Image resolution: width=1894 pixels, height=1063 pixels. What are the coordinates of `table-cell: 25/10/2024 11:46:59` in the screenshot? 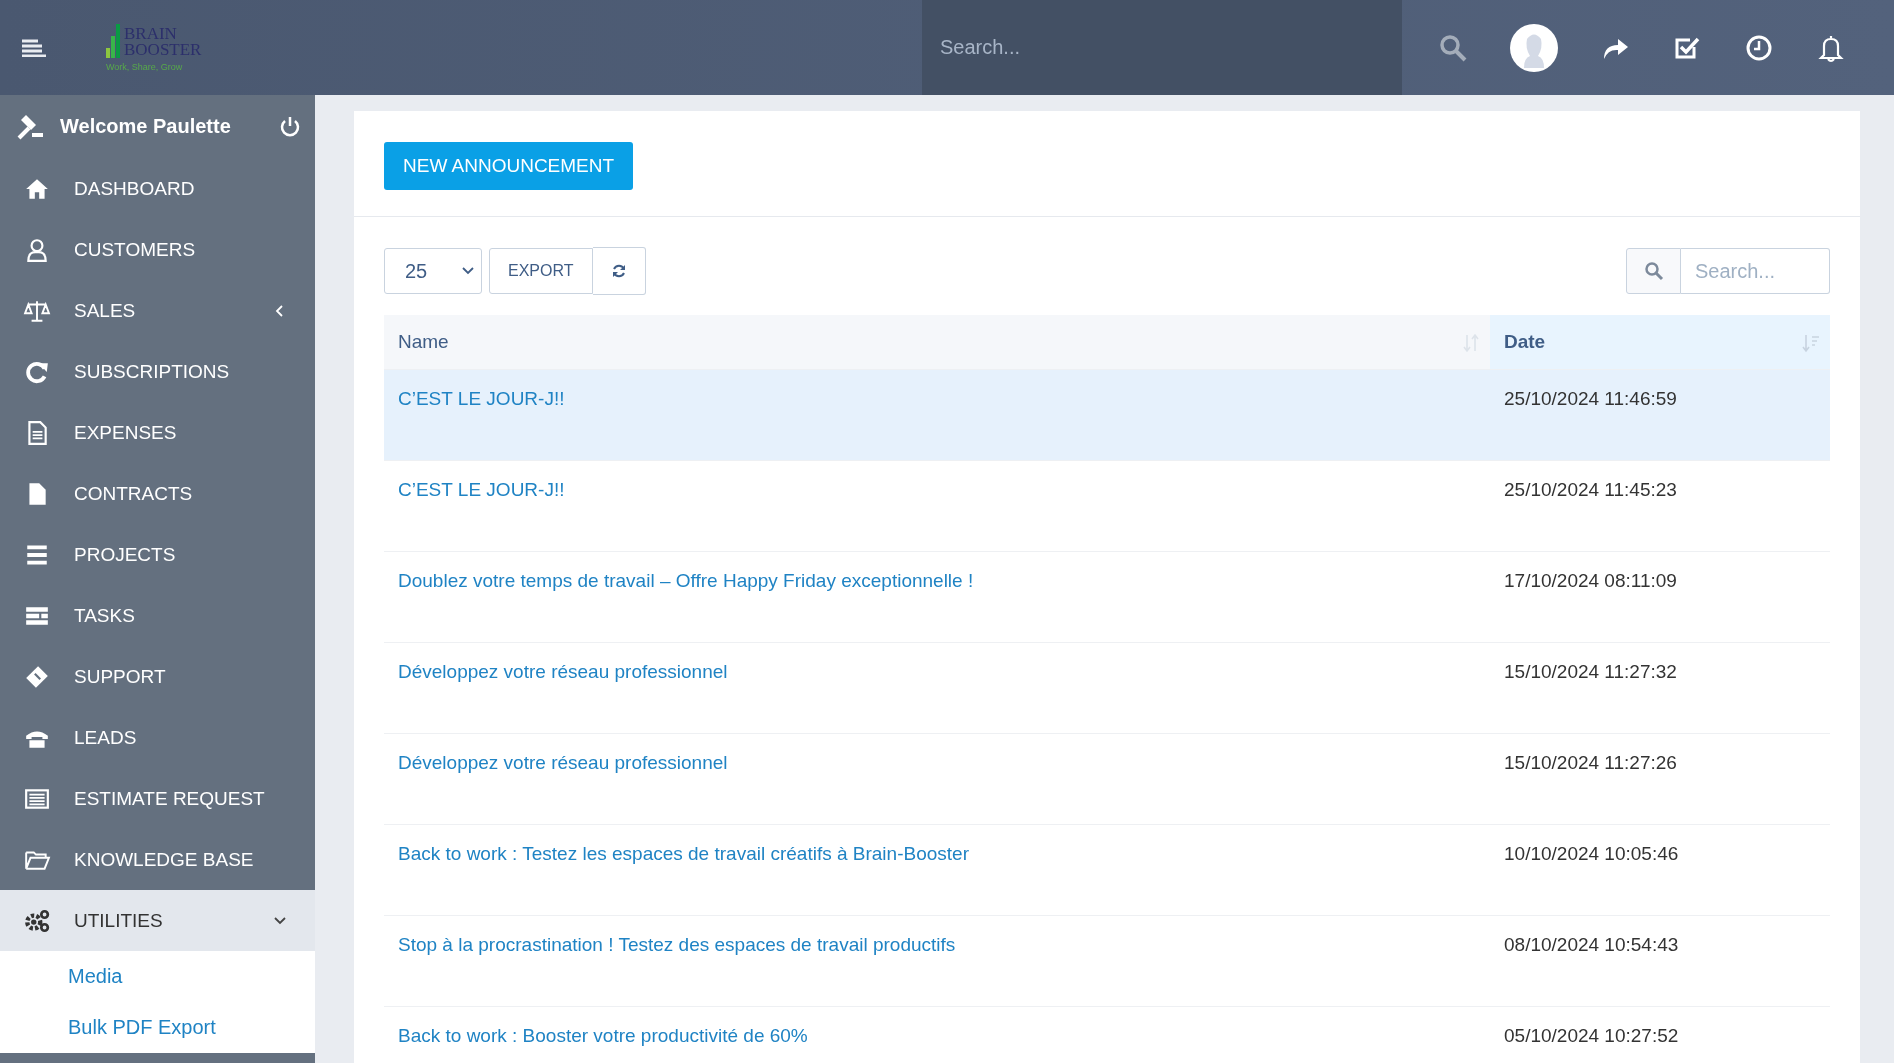 It's located at (1660, 415).